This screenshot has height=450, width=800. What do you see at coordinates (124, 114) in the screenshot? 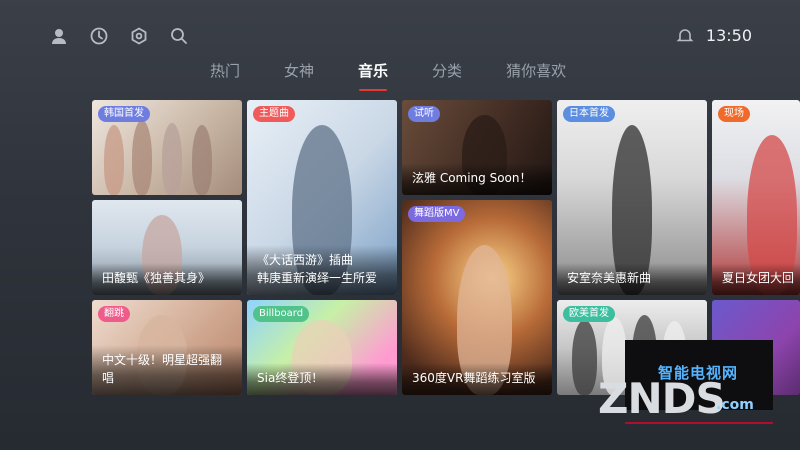
I see `badge: 韩国首发` at bounding box center [124, 114].